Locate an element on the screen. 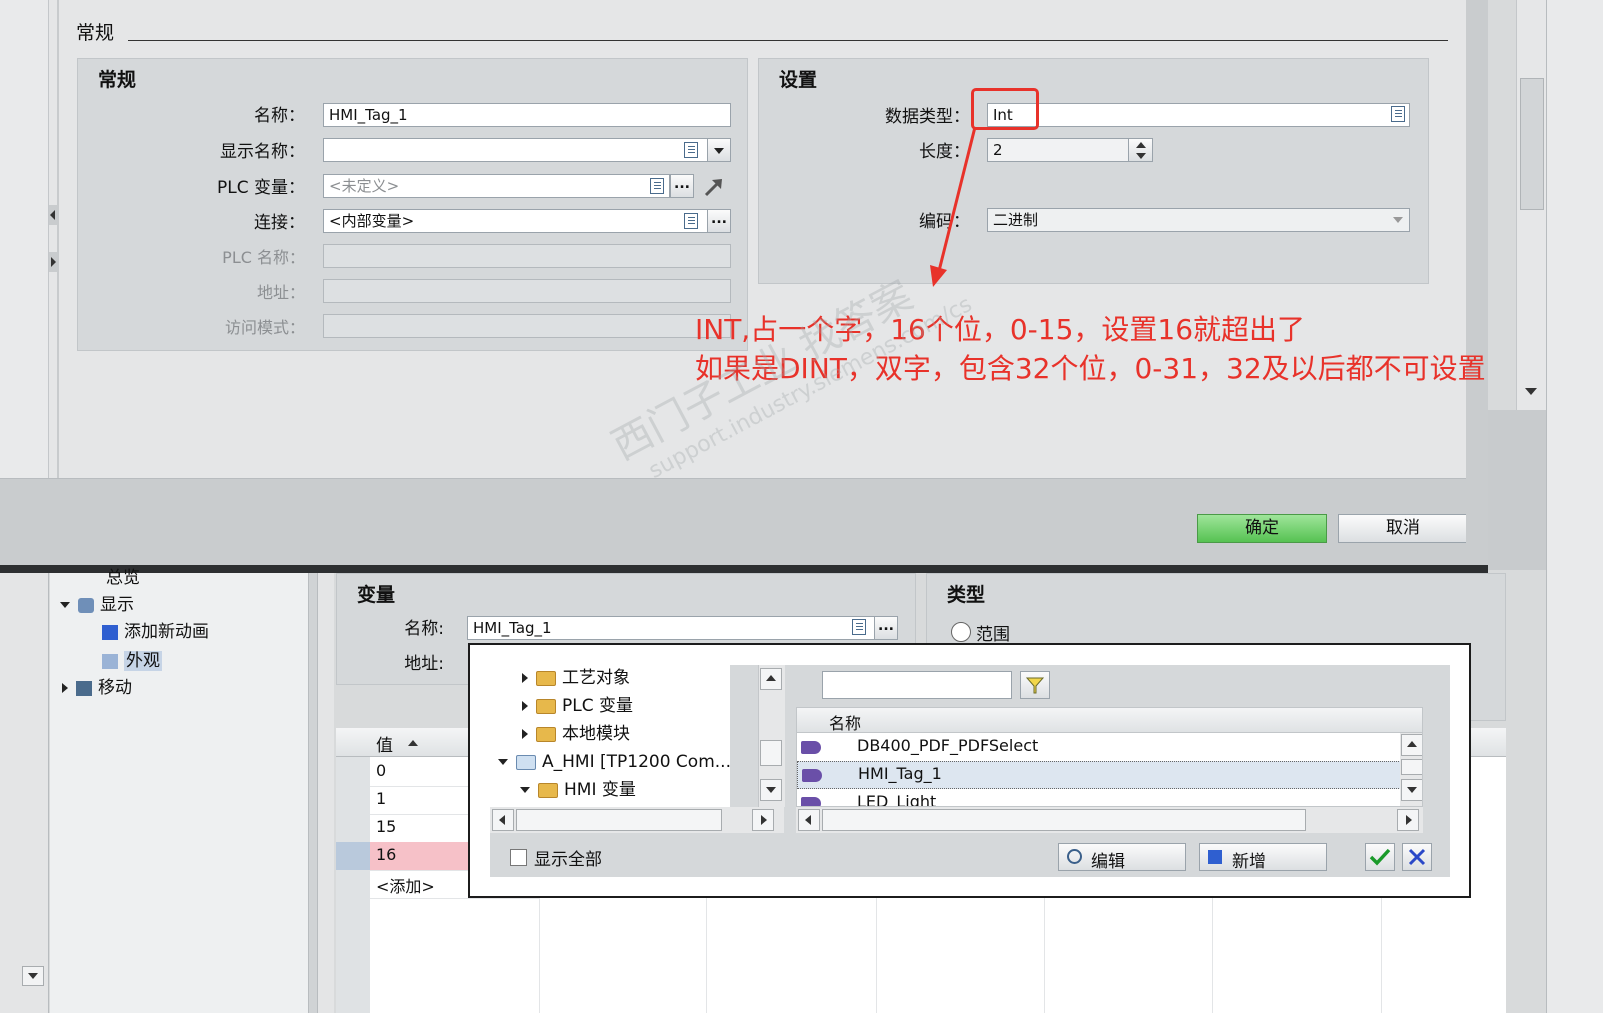  edit-button-label: 编辑 is located at coordinates (1108, 862).